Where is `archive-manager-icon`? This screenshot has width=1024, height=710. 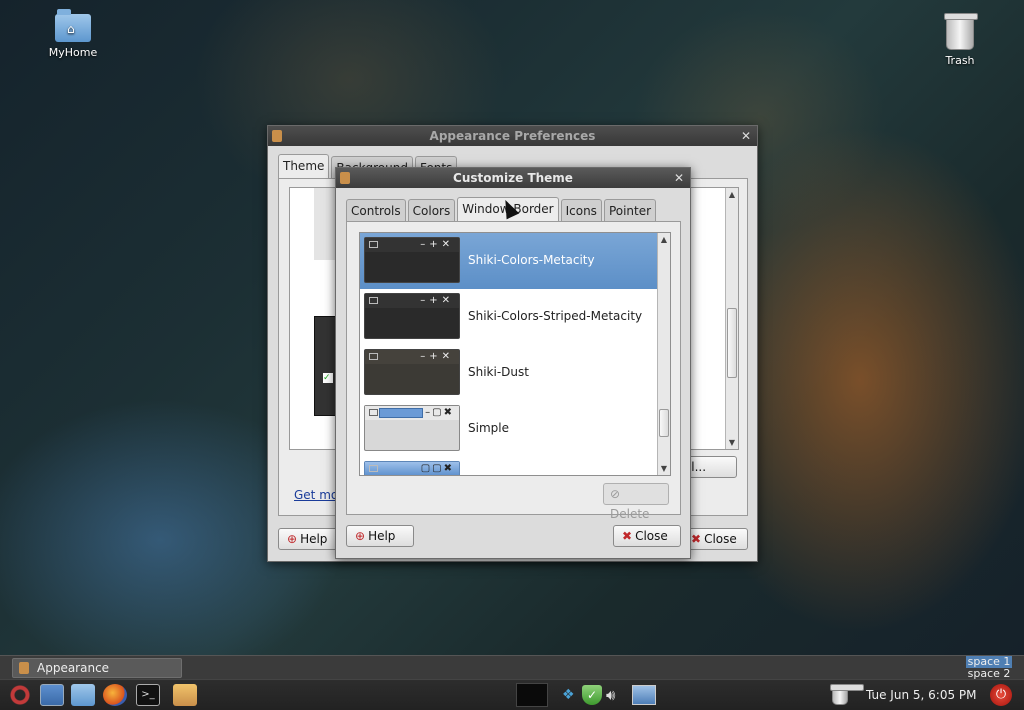
archive-manager-icon is located at coordinates (185, 695).